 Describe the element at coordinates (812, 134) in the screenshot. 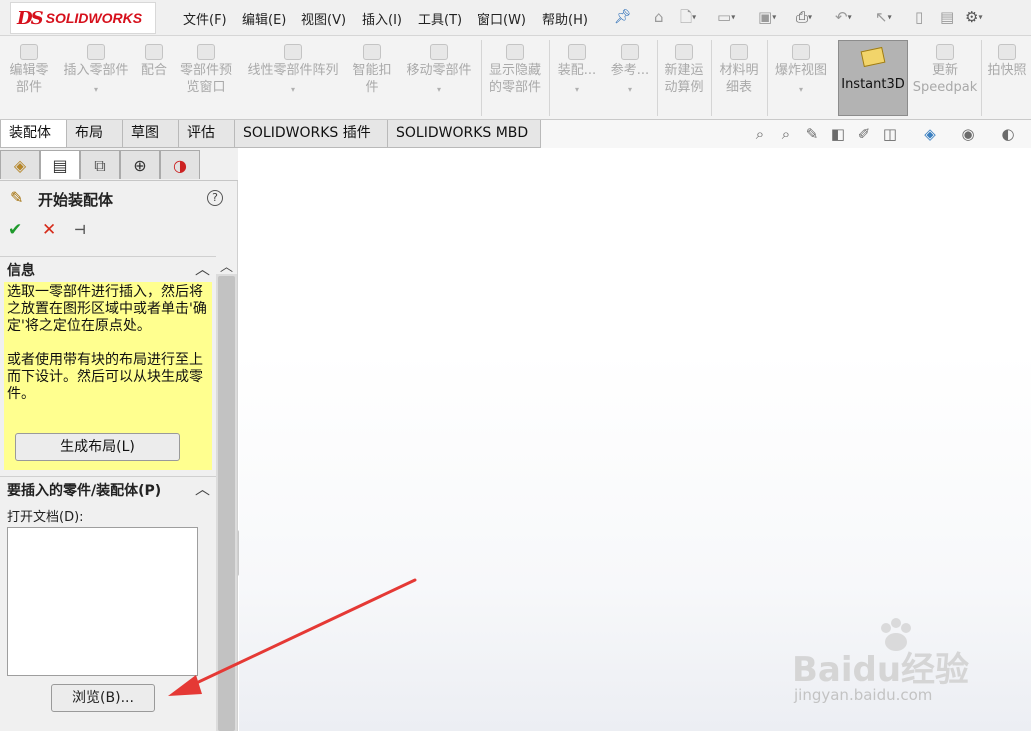

I see `previous-view-icon: ✎` at that location.